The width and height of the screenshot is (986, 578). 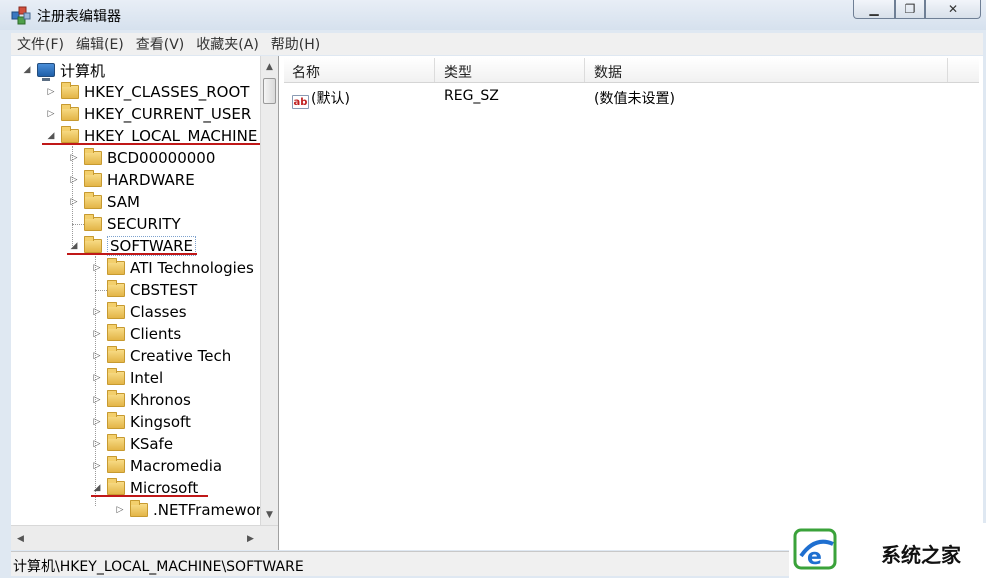 I want to click on scroll-right-icon: ▶, so click(x=250, y=538).